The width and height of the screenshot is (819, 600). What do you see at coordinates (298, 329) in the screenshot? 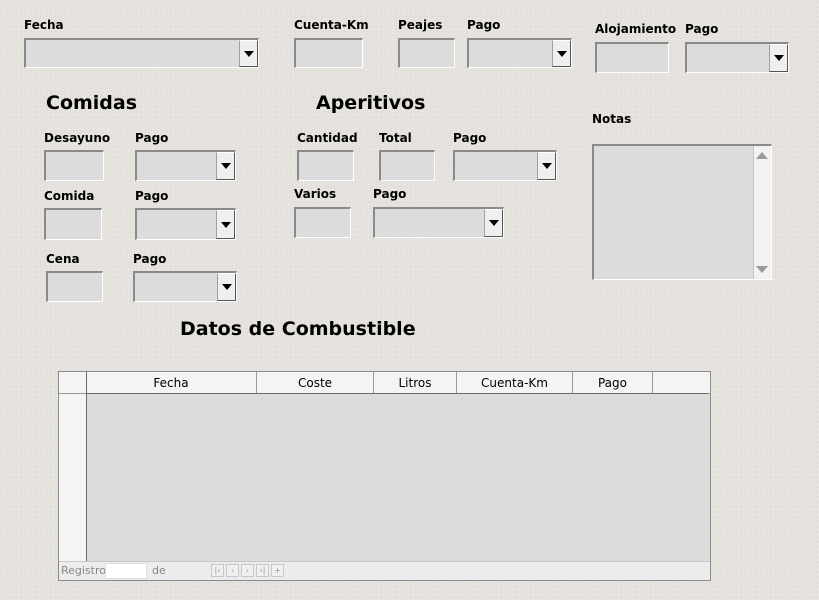
I see `combustible-heading: Datos de Combustible` at bounding box center [298, 329].